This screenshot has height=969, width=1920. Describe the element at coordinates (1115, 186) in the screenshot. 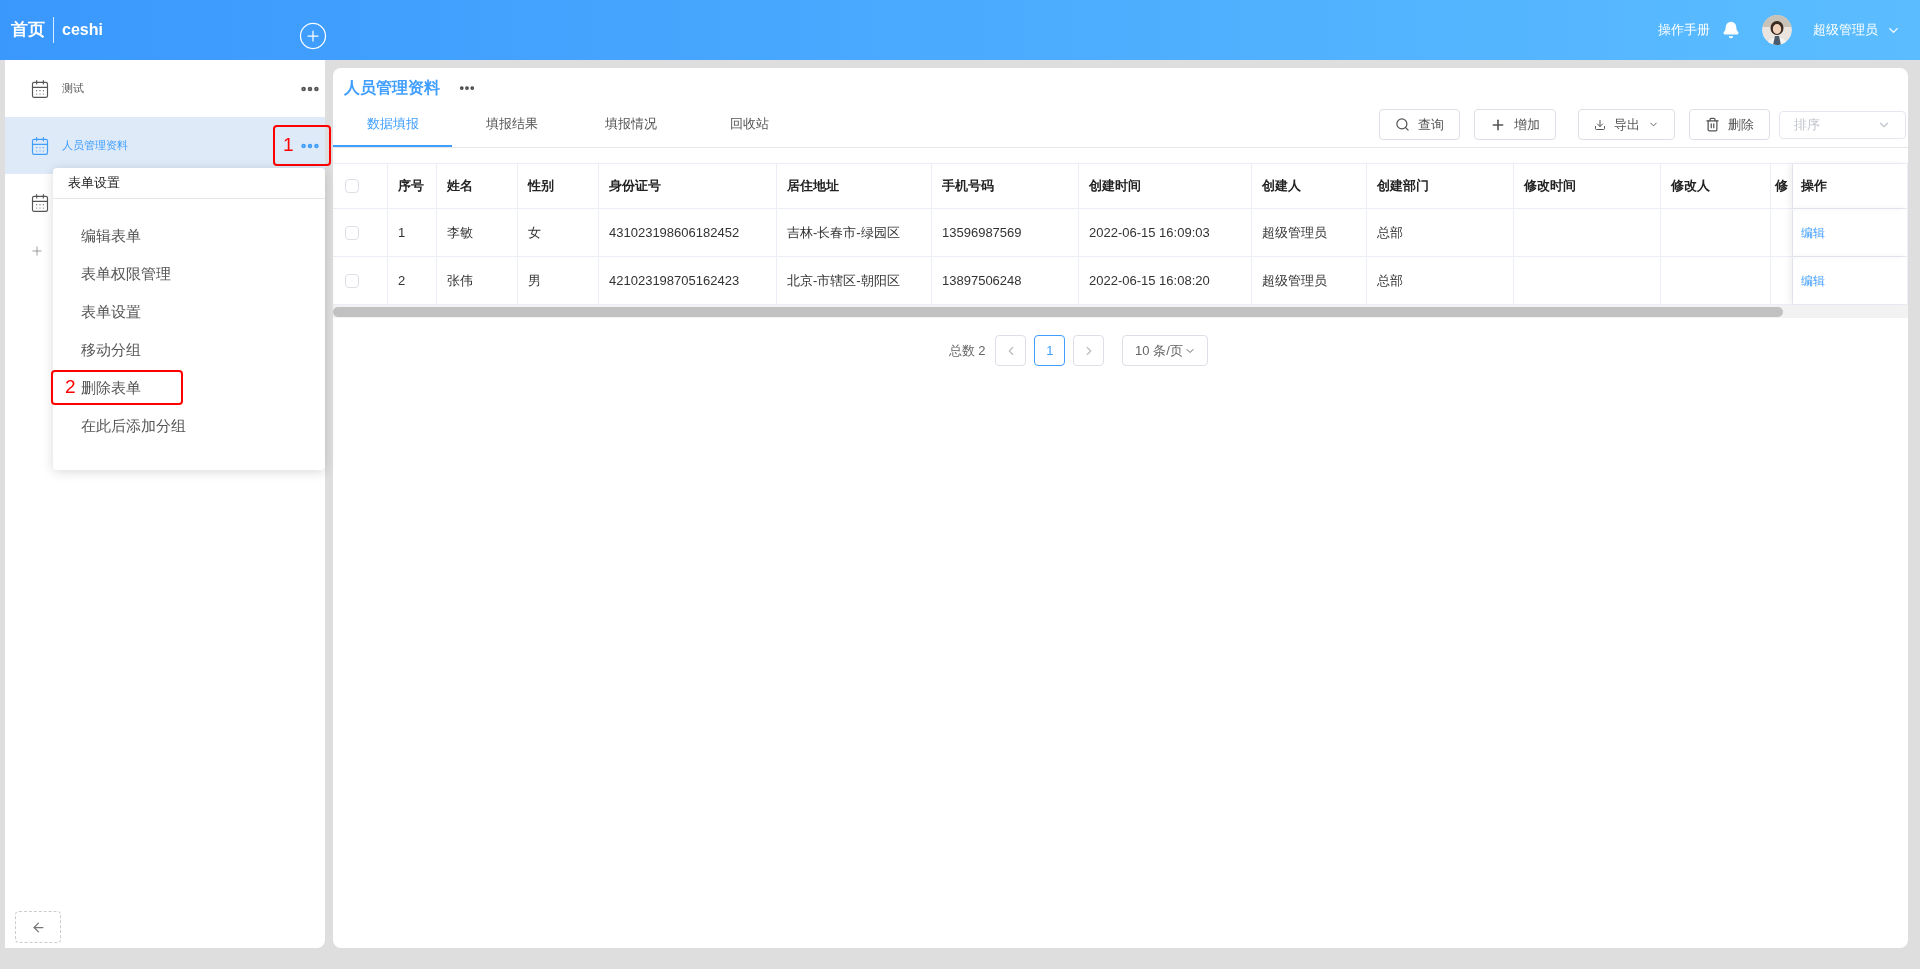

I see `column-header: 创建时间` at that location.